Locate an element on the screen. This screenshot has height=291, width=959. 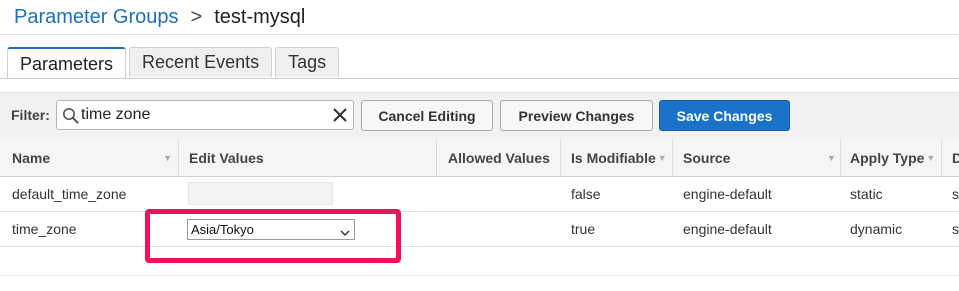
tab-parameters: Parameters is located at coordinates (67, 63).